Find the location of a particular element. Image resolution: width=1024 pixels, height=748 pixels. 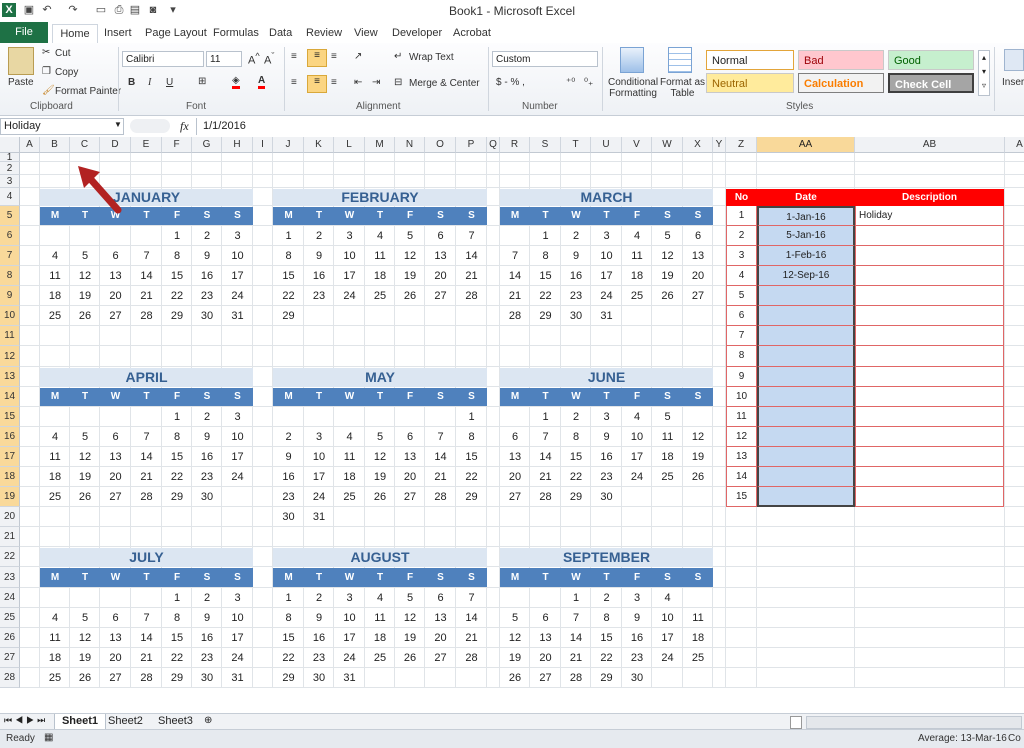

sheet-tab-2: Sheet2 is located at coordinates (125, 721).